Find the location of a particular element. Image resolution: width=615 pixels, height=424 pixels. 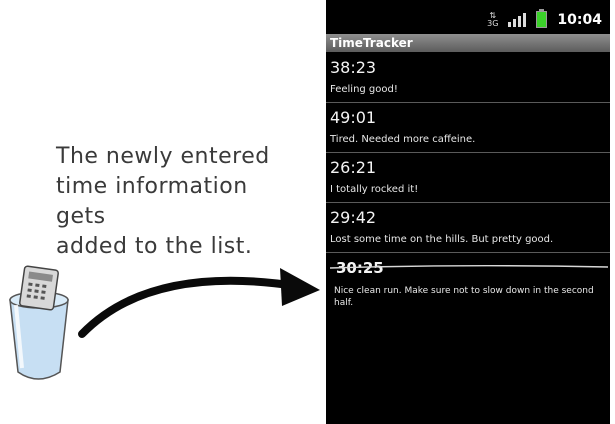

list-item: 49:01 Tired. Needed more caffeine. is located at coordinates (468, 128).